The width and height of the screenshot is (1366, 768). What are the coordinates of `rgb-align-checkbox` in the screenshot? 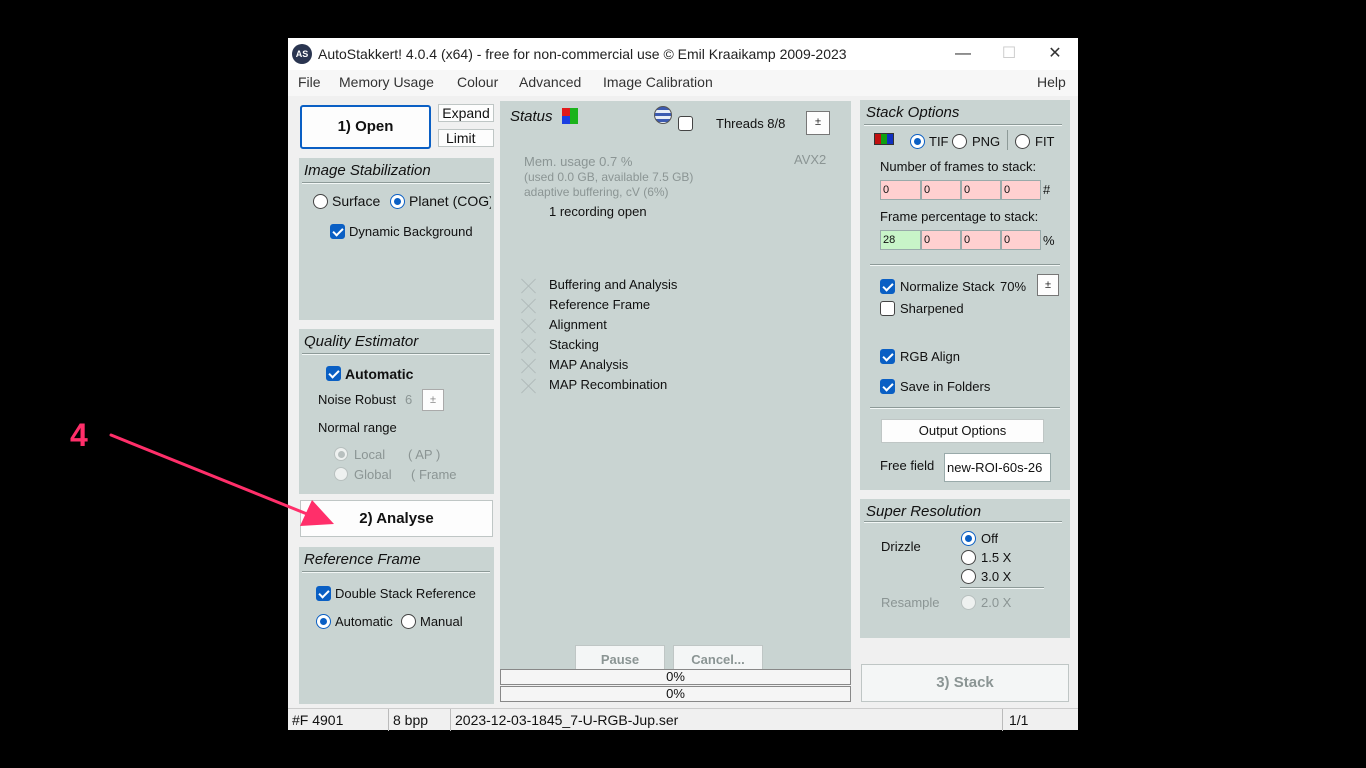 It's located at (887, 356).